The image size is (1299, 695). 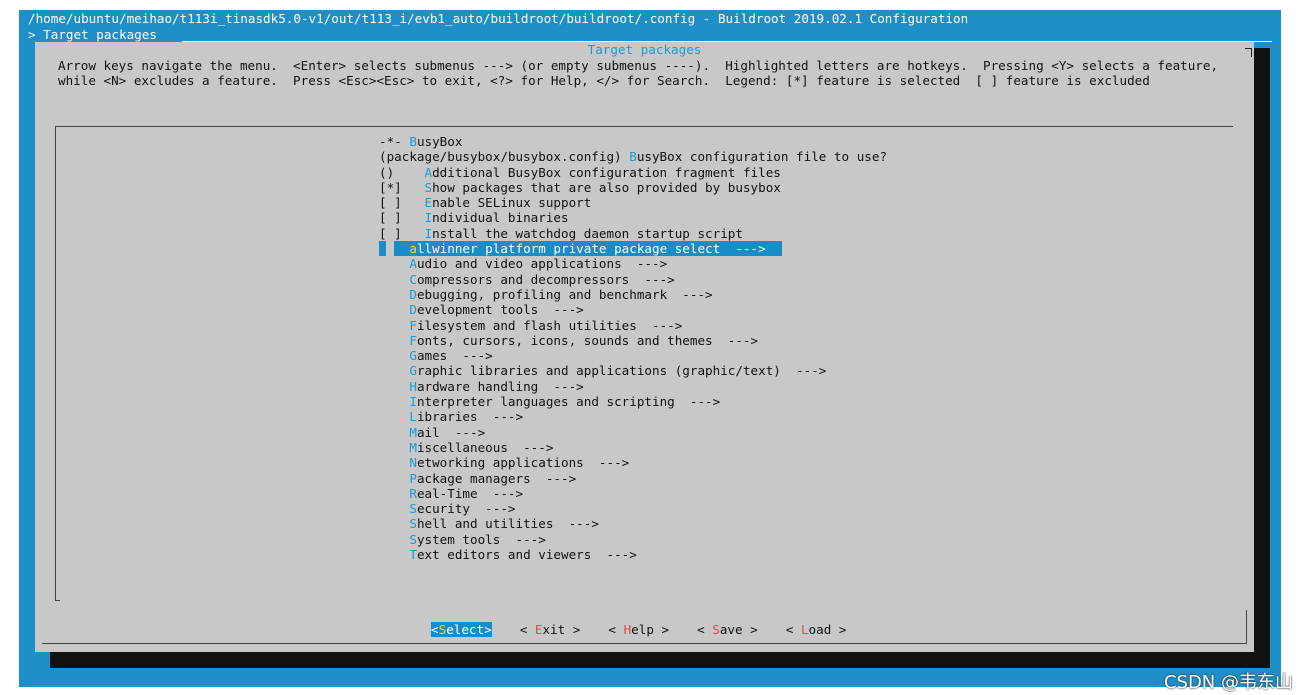 I want to click on menu-item-label: udio and video applications --->, so click(x=542, y=264).